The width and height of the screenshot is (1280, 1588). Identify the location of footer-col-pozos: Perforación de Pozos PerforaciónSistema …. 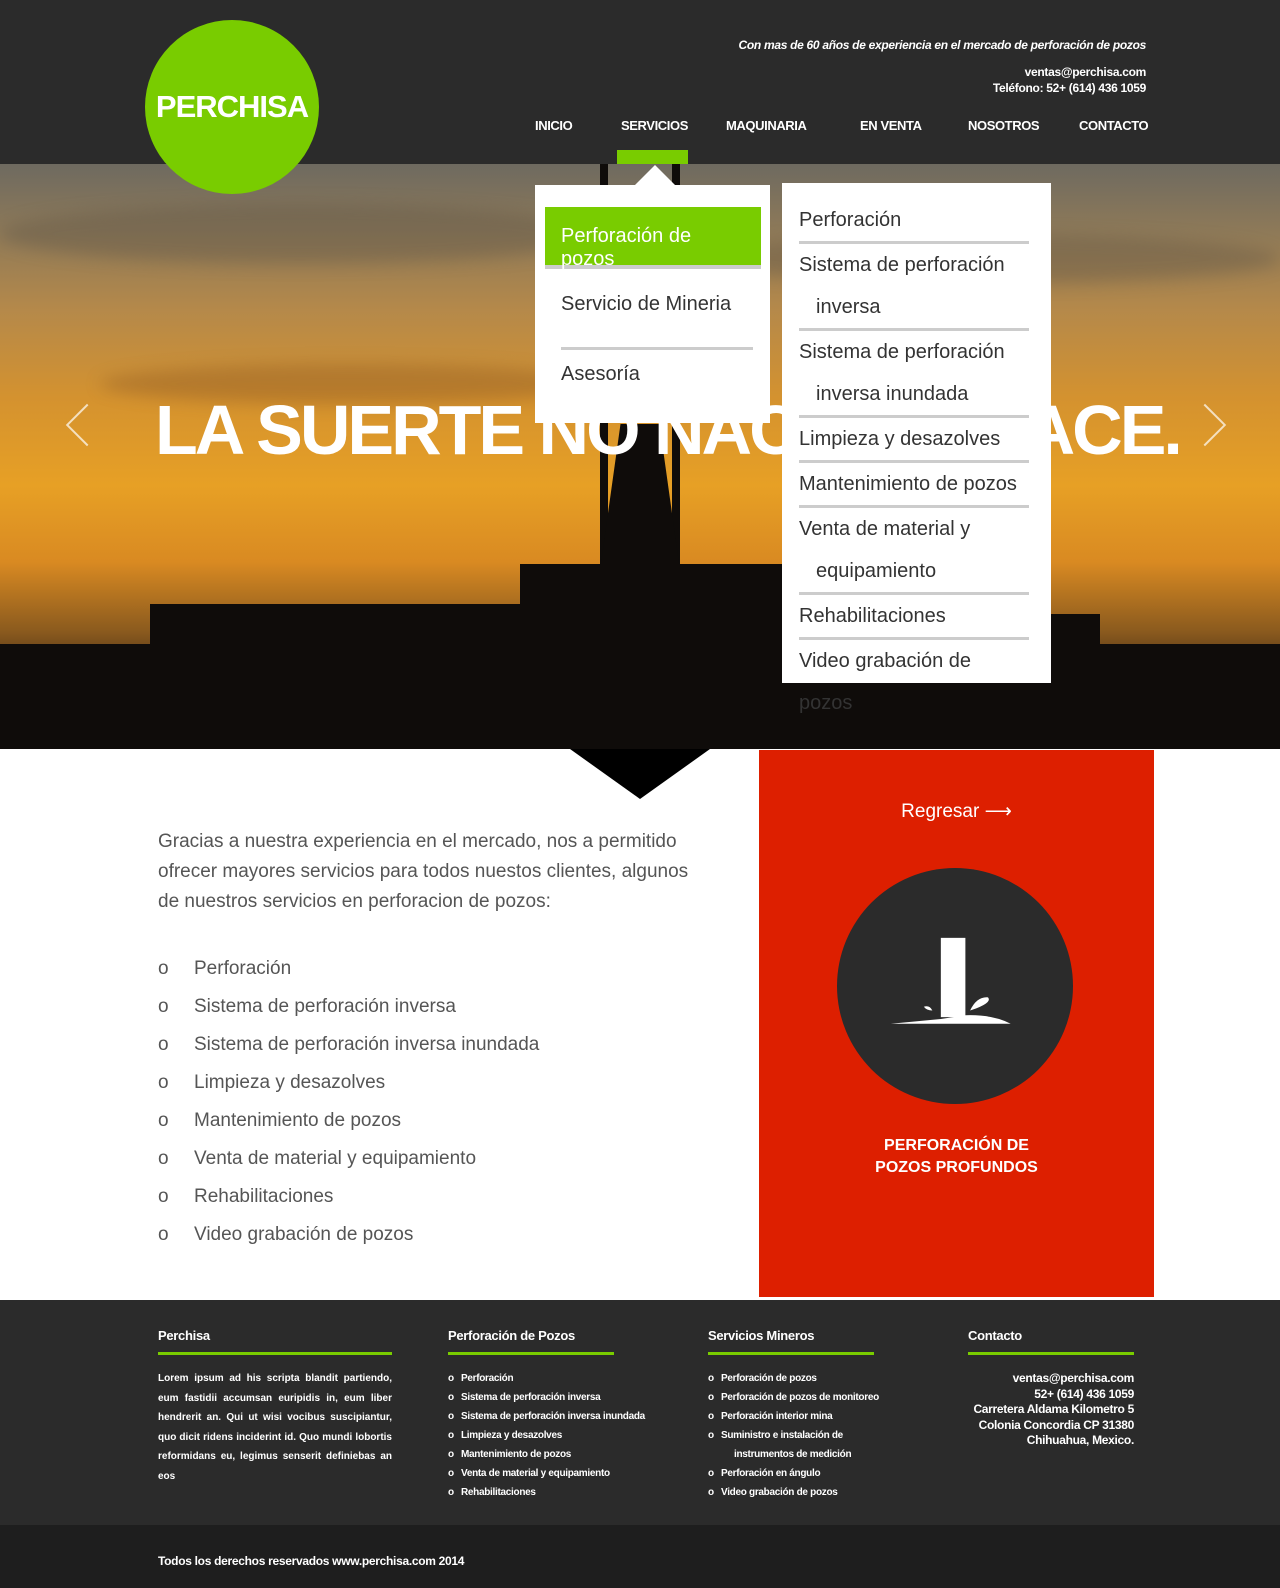
(546, 1415).